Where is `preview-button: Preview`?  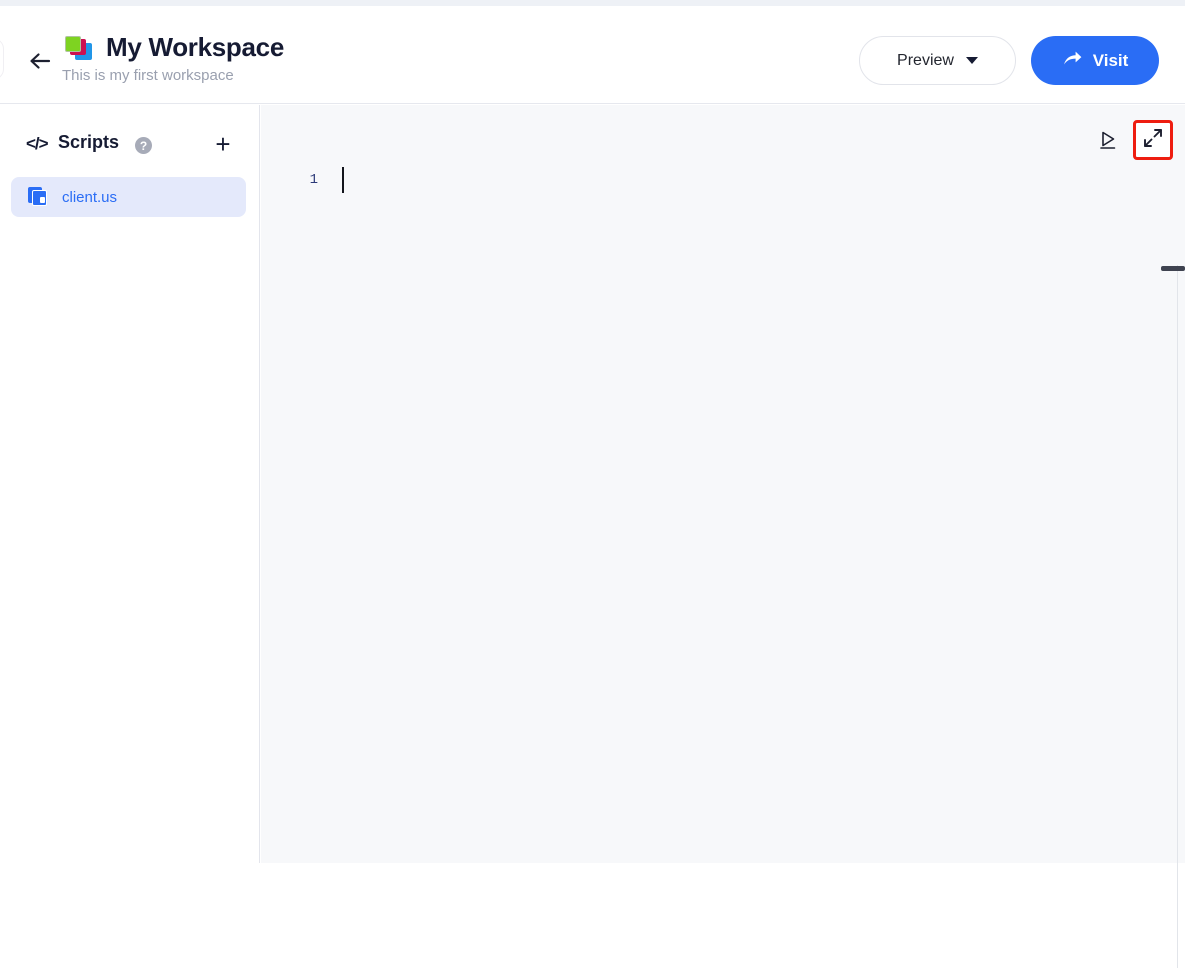 preview-button: Preview is located at coordinates (937, 60).